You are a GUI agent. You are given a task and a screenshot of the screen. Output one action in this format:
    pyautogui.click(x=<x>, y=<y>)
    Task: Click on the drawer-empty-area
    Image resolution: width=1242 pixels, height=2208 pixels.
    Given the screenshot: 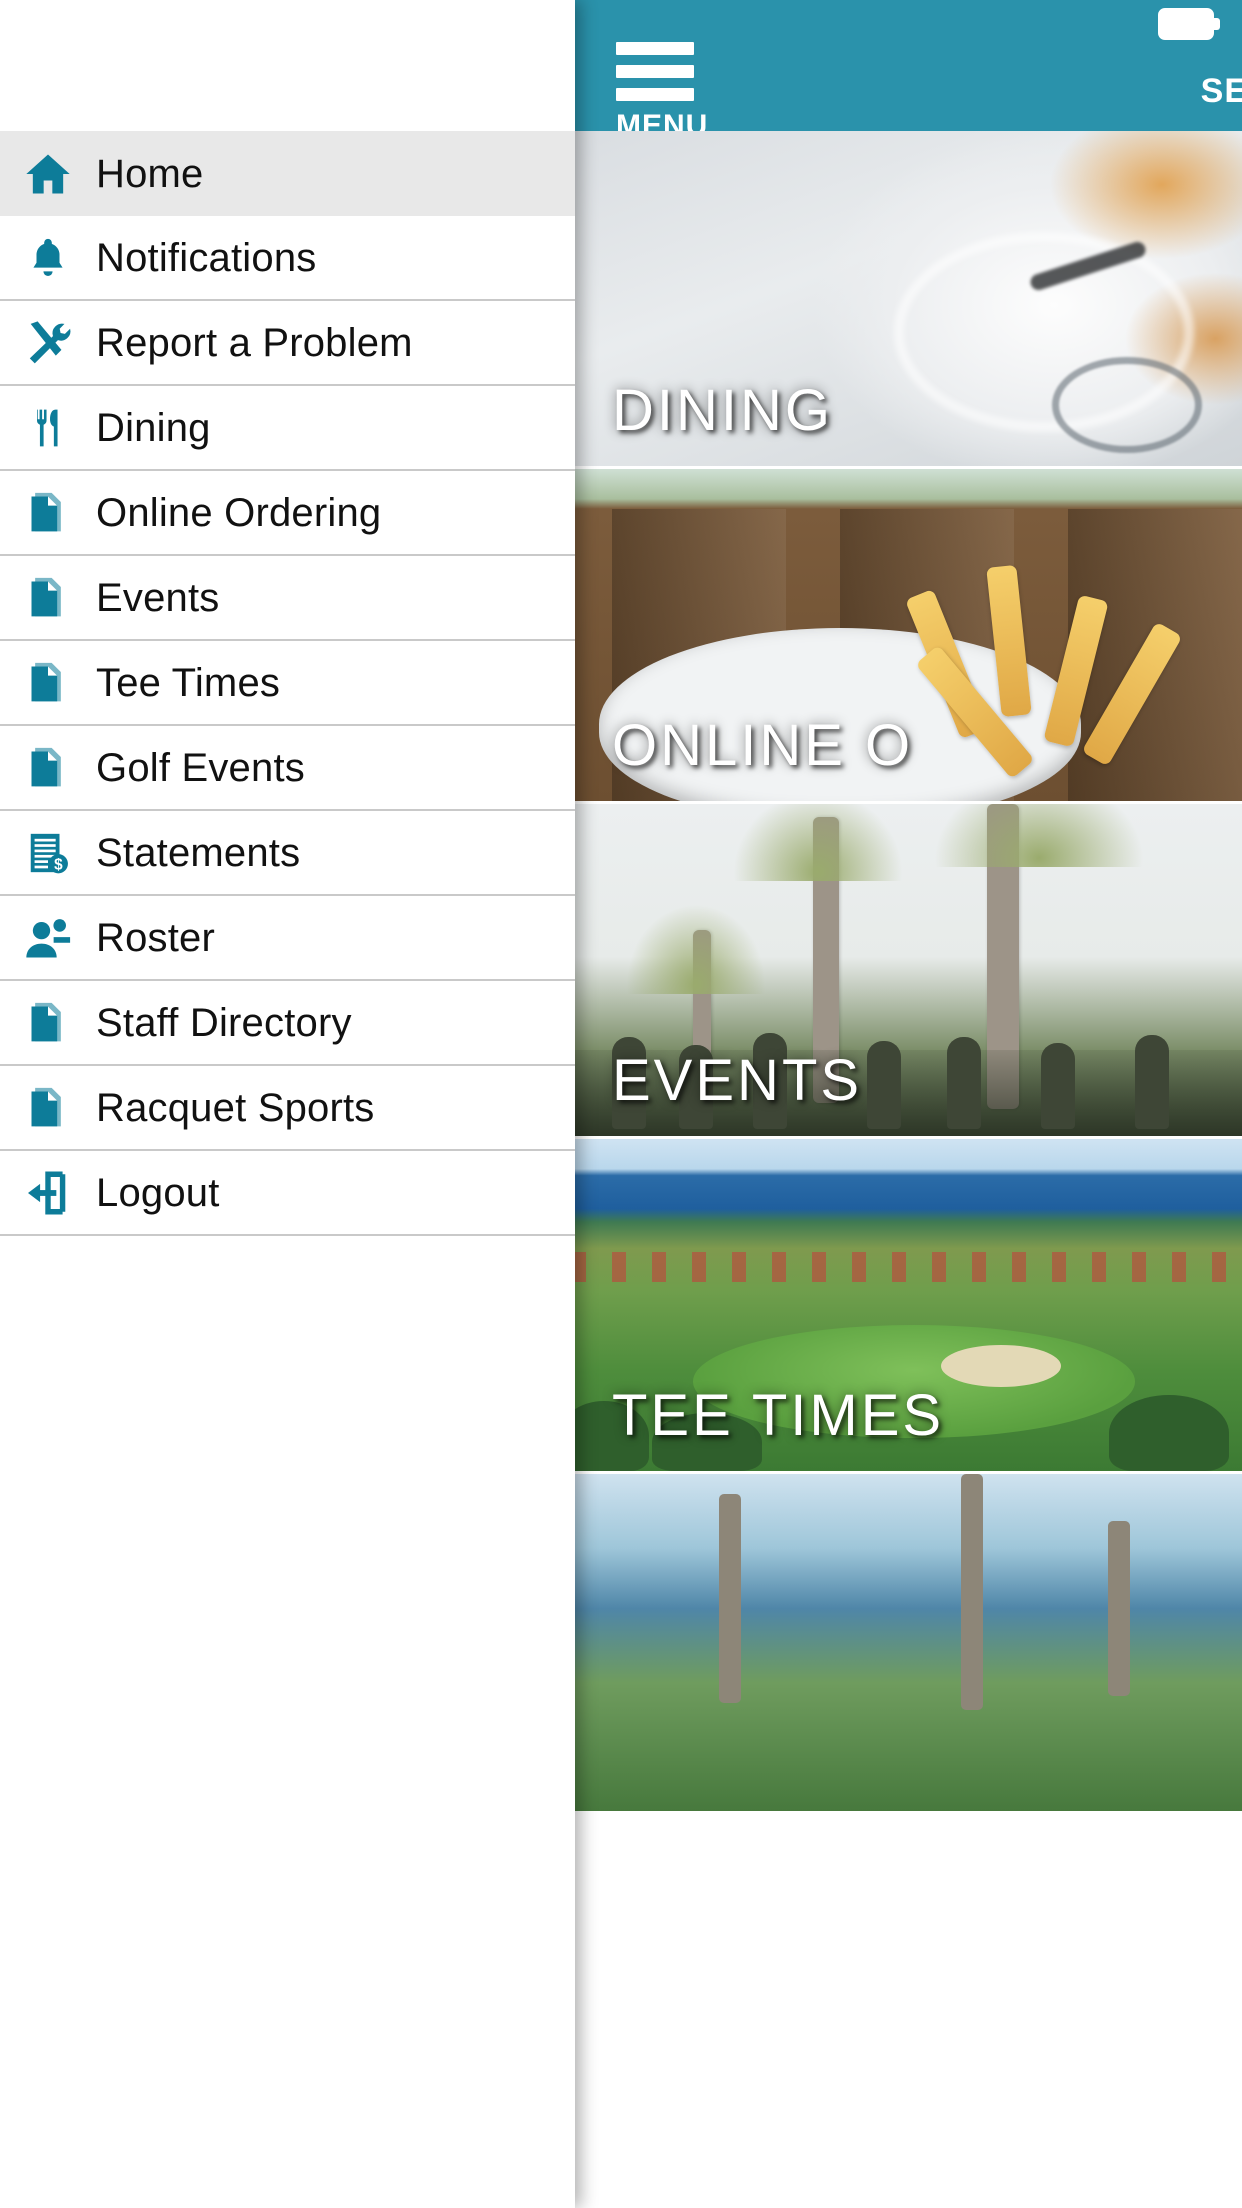 What is the action you would take?
    pyautogui.click(x=287, y=1516)
    